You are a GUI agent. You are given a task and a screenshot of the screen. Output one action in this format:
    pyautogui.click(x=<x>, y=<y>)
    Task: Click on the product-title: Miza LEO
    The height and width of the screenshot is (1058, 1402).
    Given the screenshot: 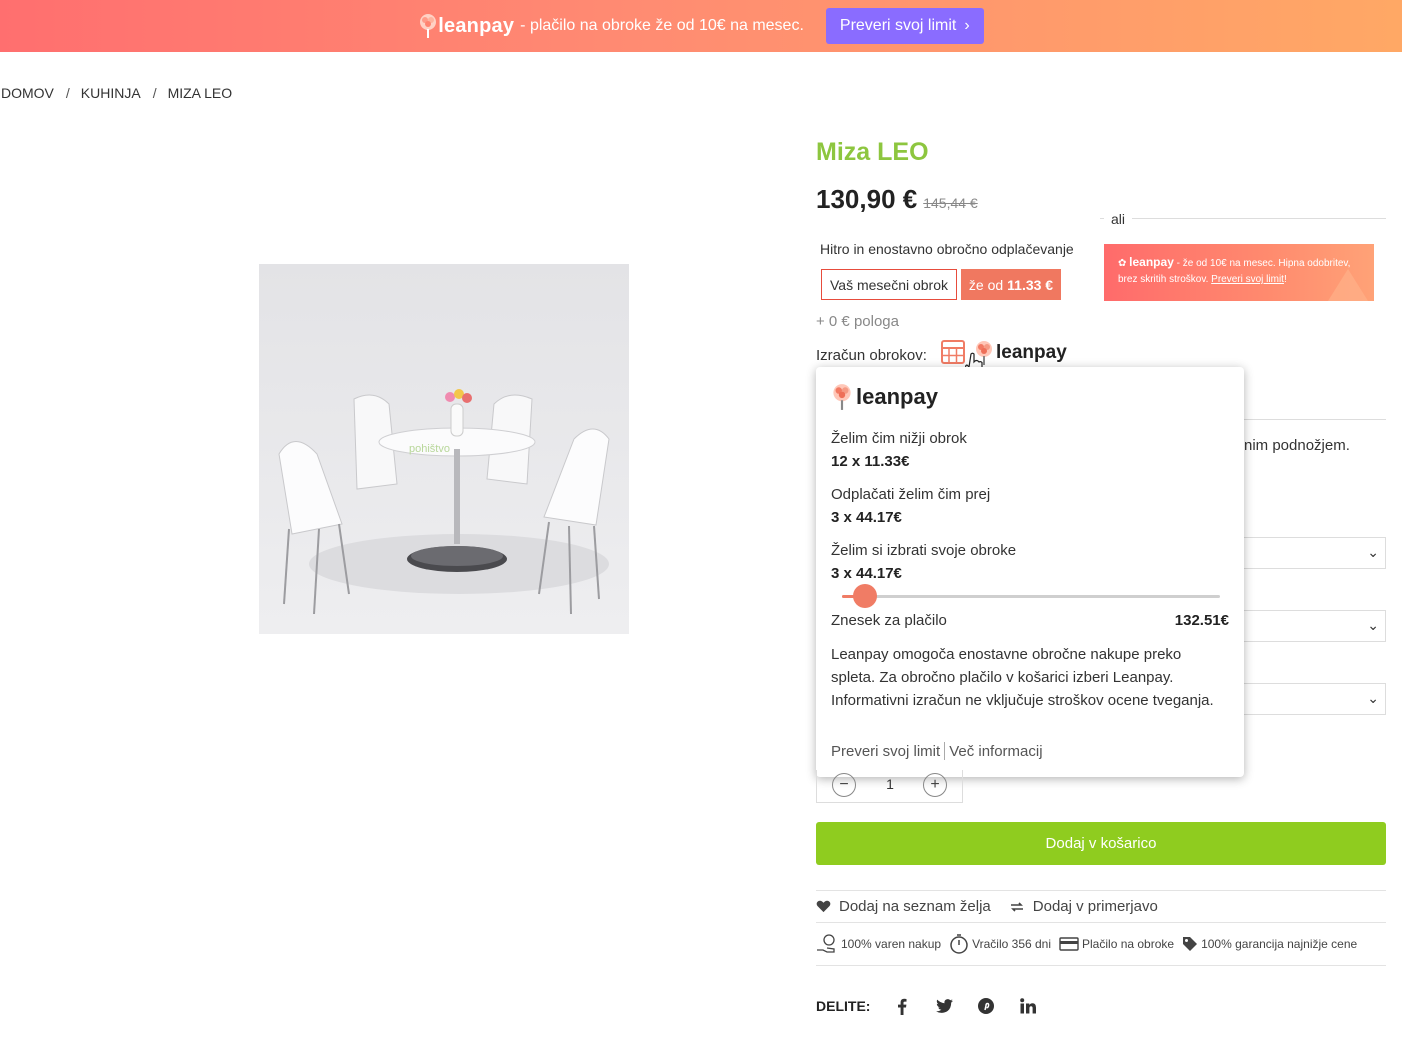 What is the action you would take?
    pyautogui.click(x=872, y=152)
    